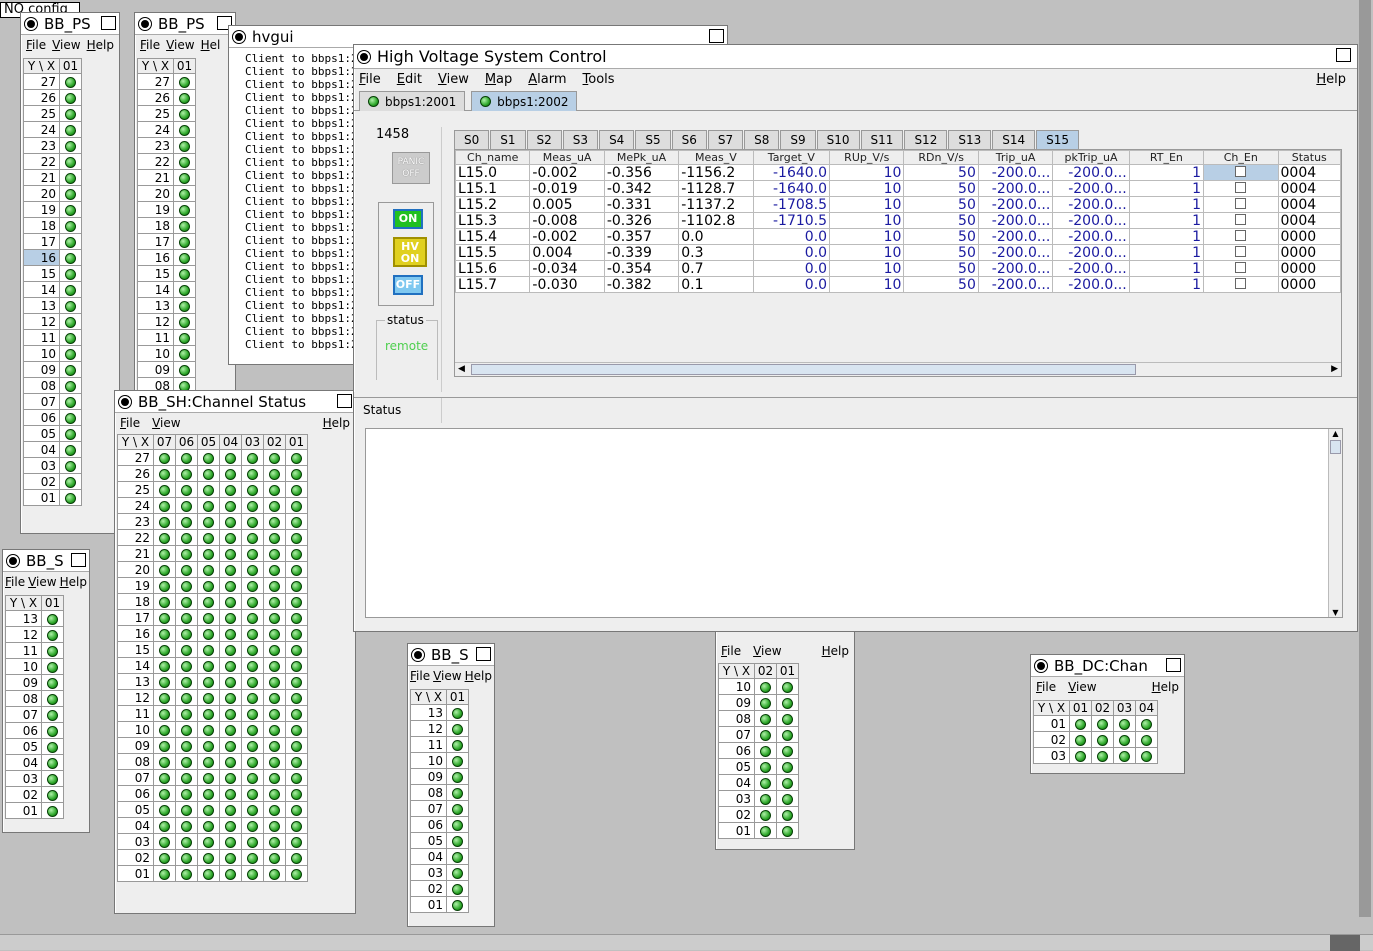 Image resolution: width=1373 pixels, height=951 pixels. Describe the element at coordinates (854, 523) in the screenshot. I see `status-textarea: ▲ ▼` at that location.